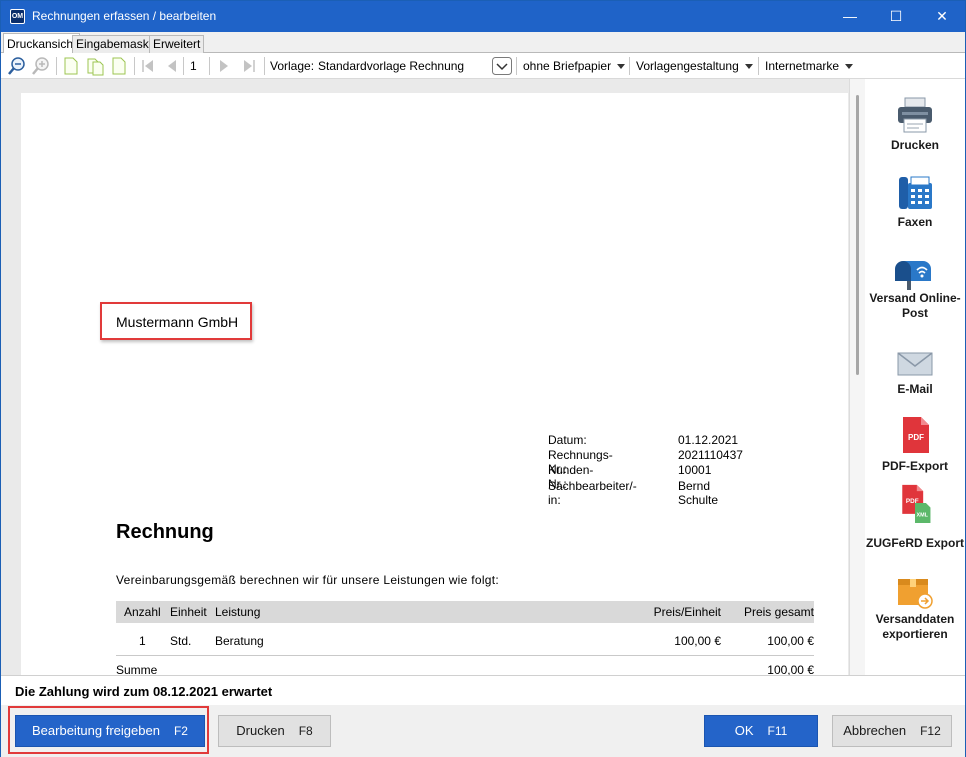 The image size is (966, 757). What do you see at coordinates (857, 235) in the screenshot?
I see `scrollbar-thumb` at bounding box center [857, 235].